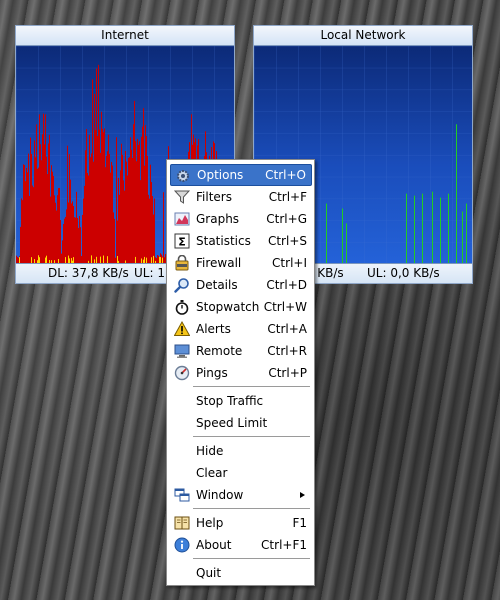 This screenshot has height=600, width=500. I want to click on menu-item-shortcut: Ctrl+F1, so click(284, 545).